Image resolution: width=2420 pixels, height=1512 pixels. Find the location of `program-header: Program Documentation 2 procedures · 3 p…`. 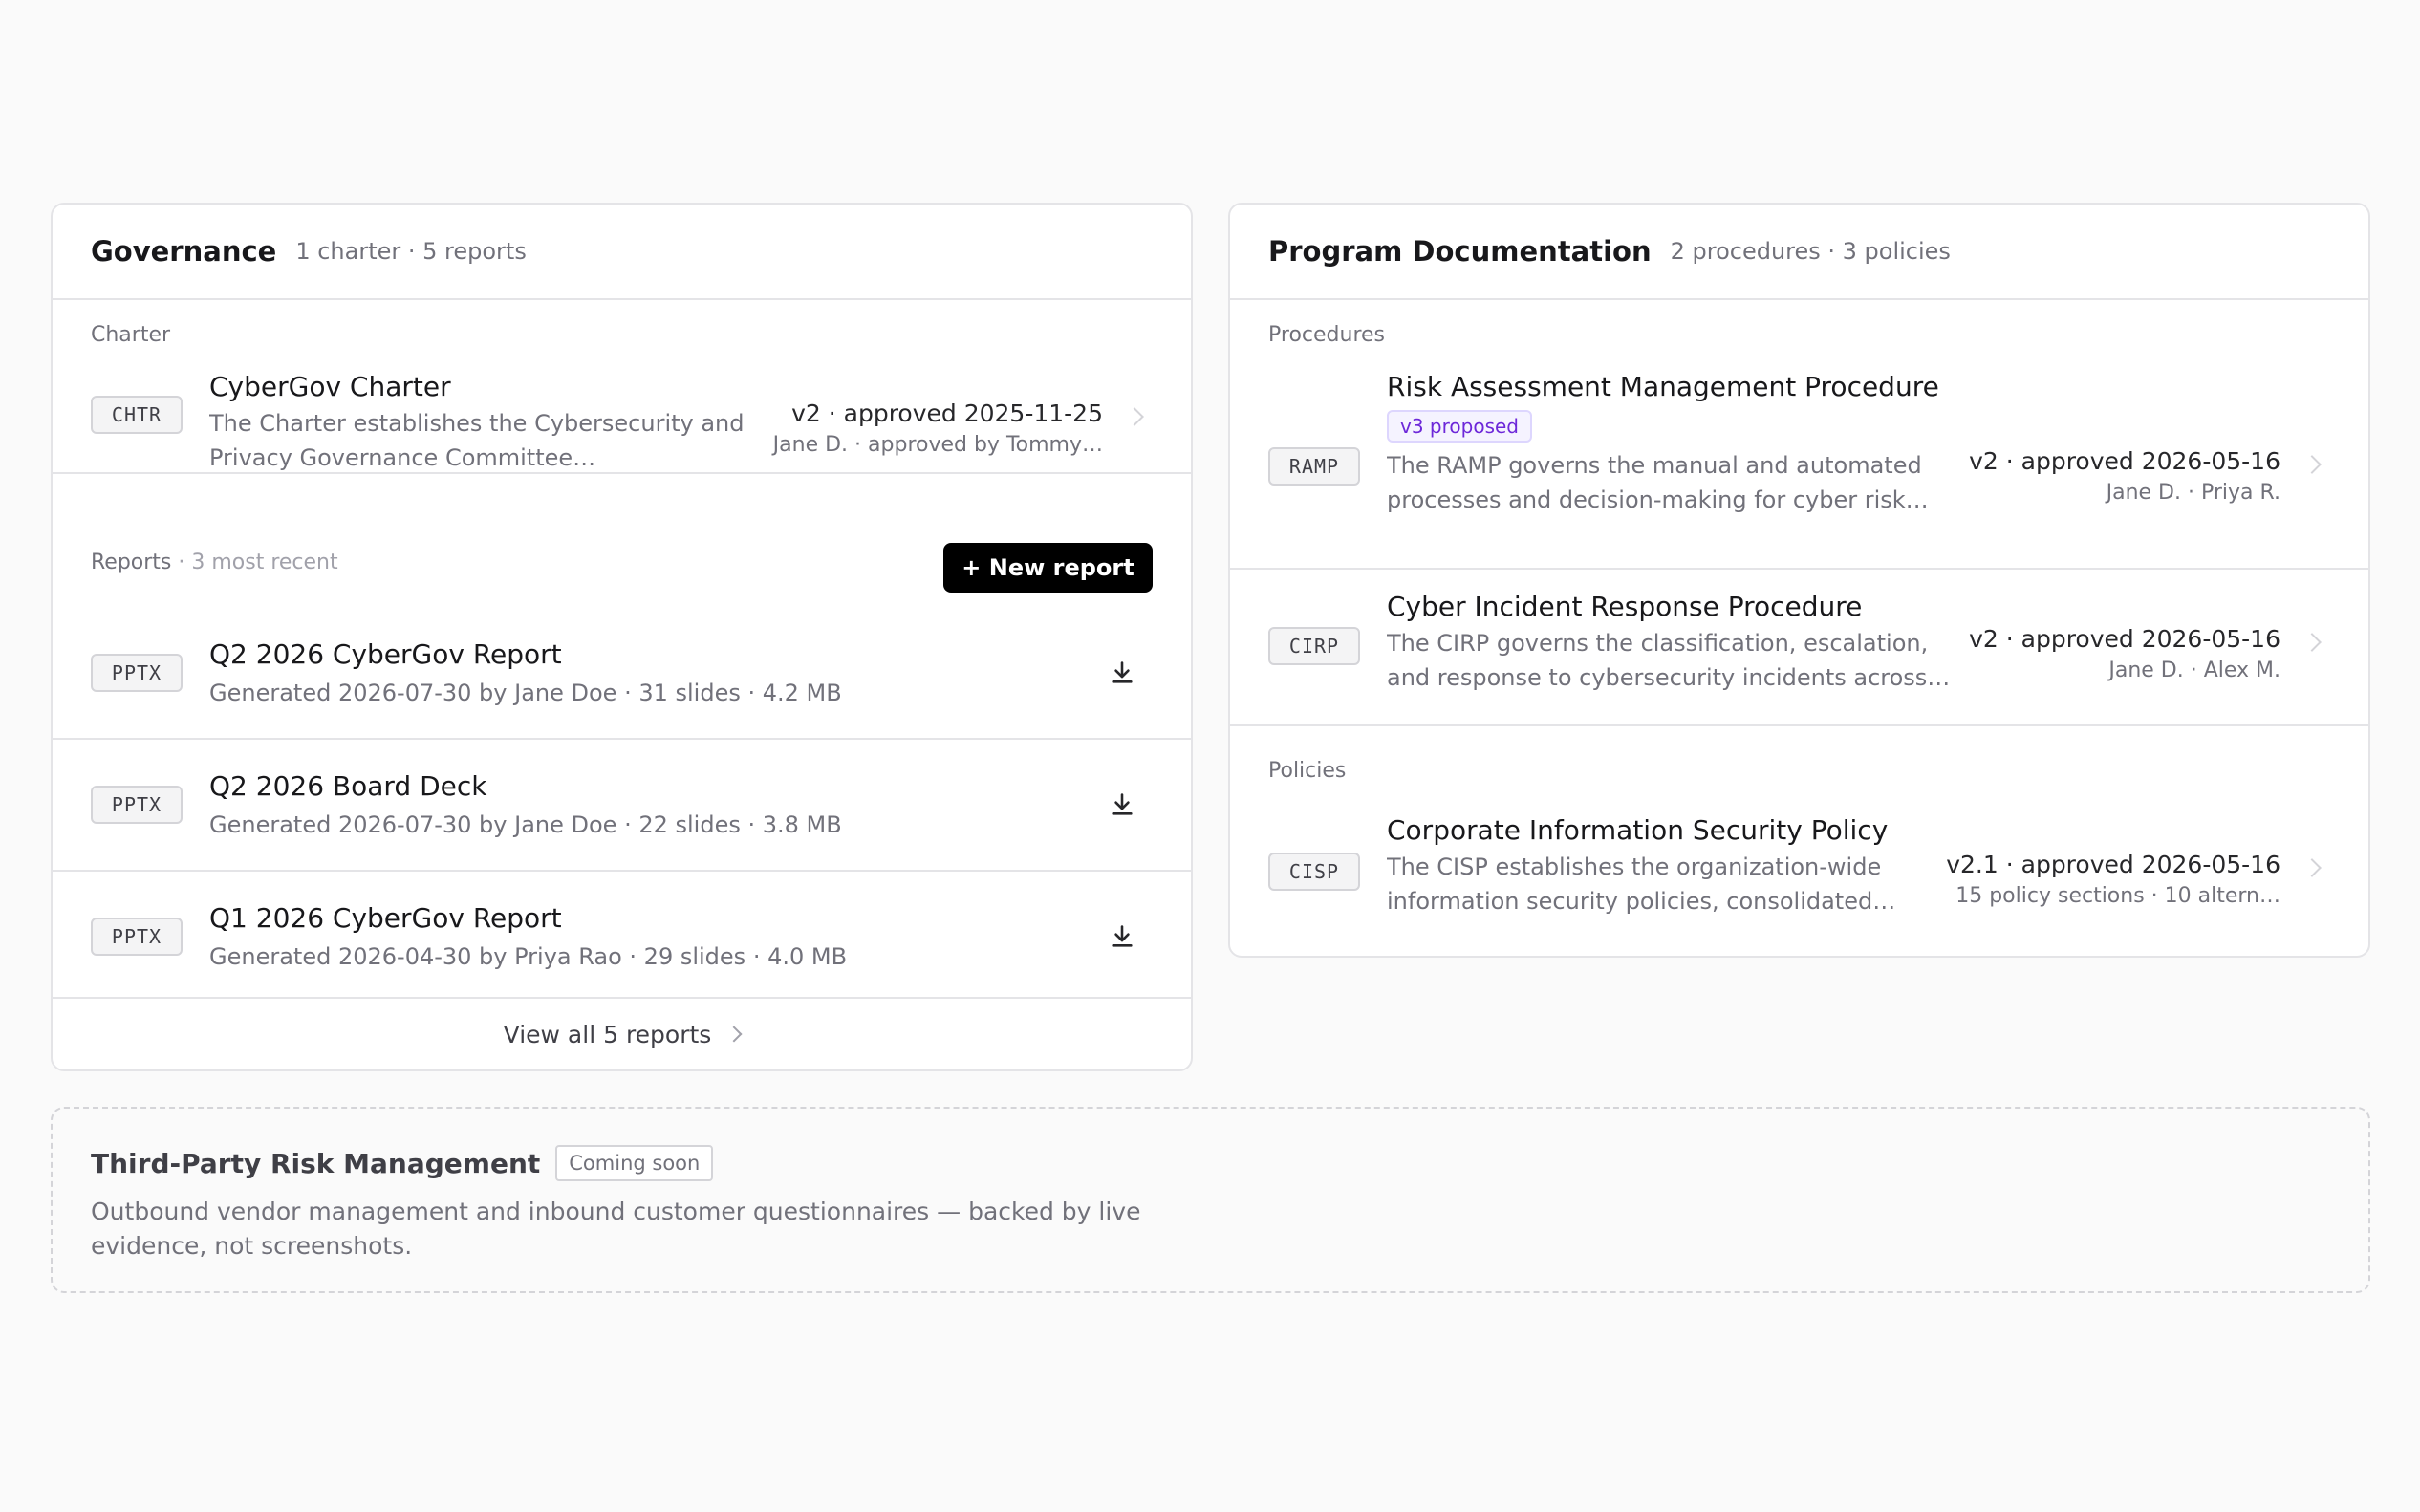

program-header: Program Documentation 2 procedures · 3 p… is located at coordinates (1799, 253).